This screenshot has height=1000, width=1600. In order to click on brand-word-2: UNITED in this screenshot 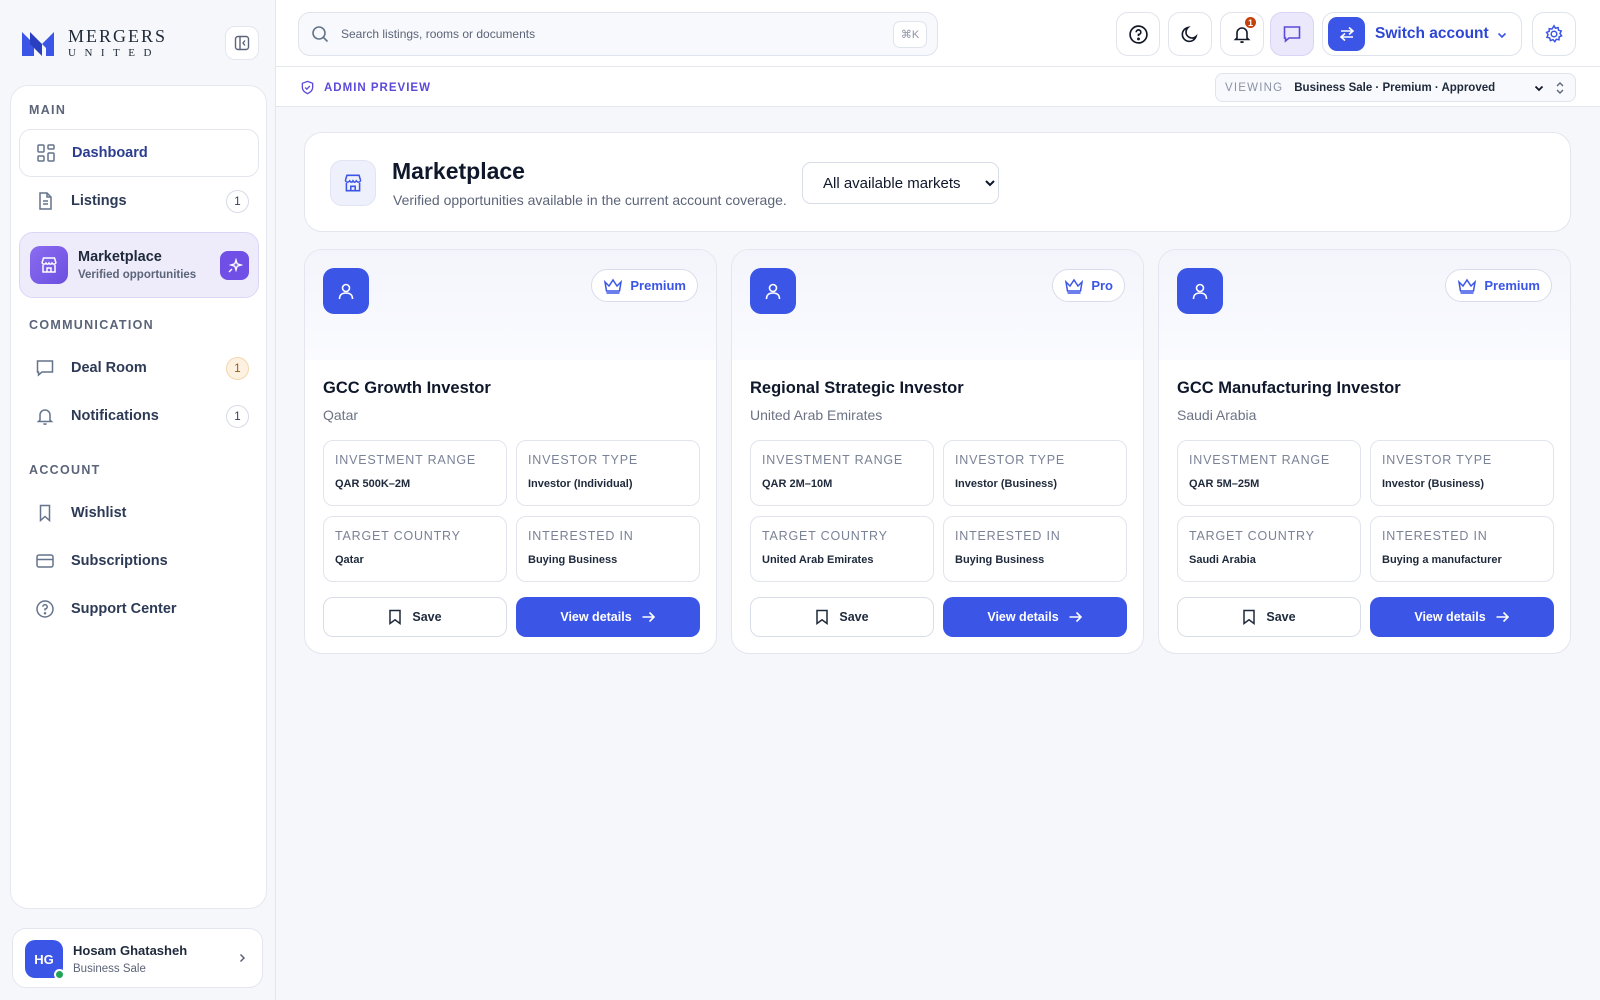, I will do `click(114, 53)`.